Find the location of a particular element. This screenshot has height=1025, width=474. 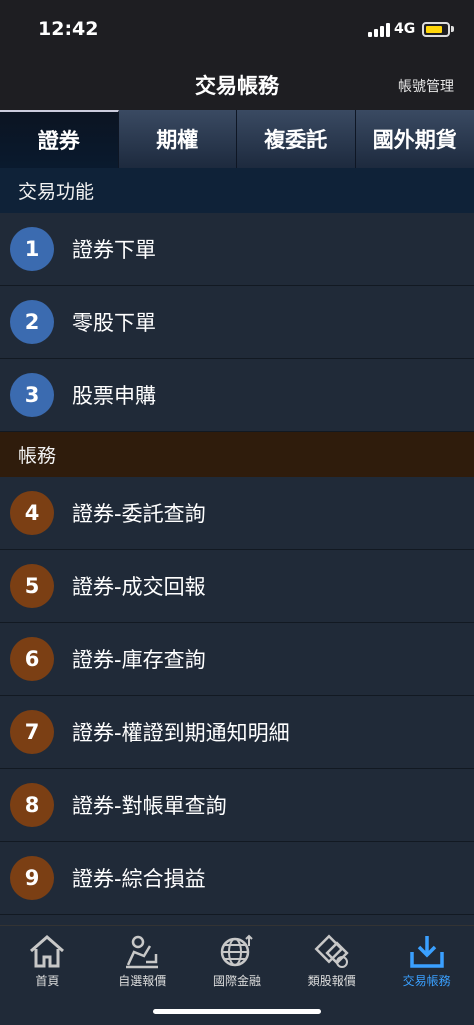

tabbar-international: 國際金融 is located at coordinates (237, 961).